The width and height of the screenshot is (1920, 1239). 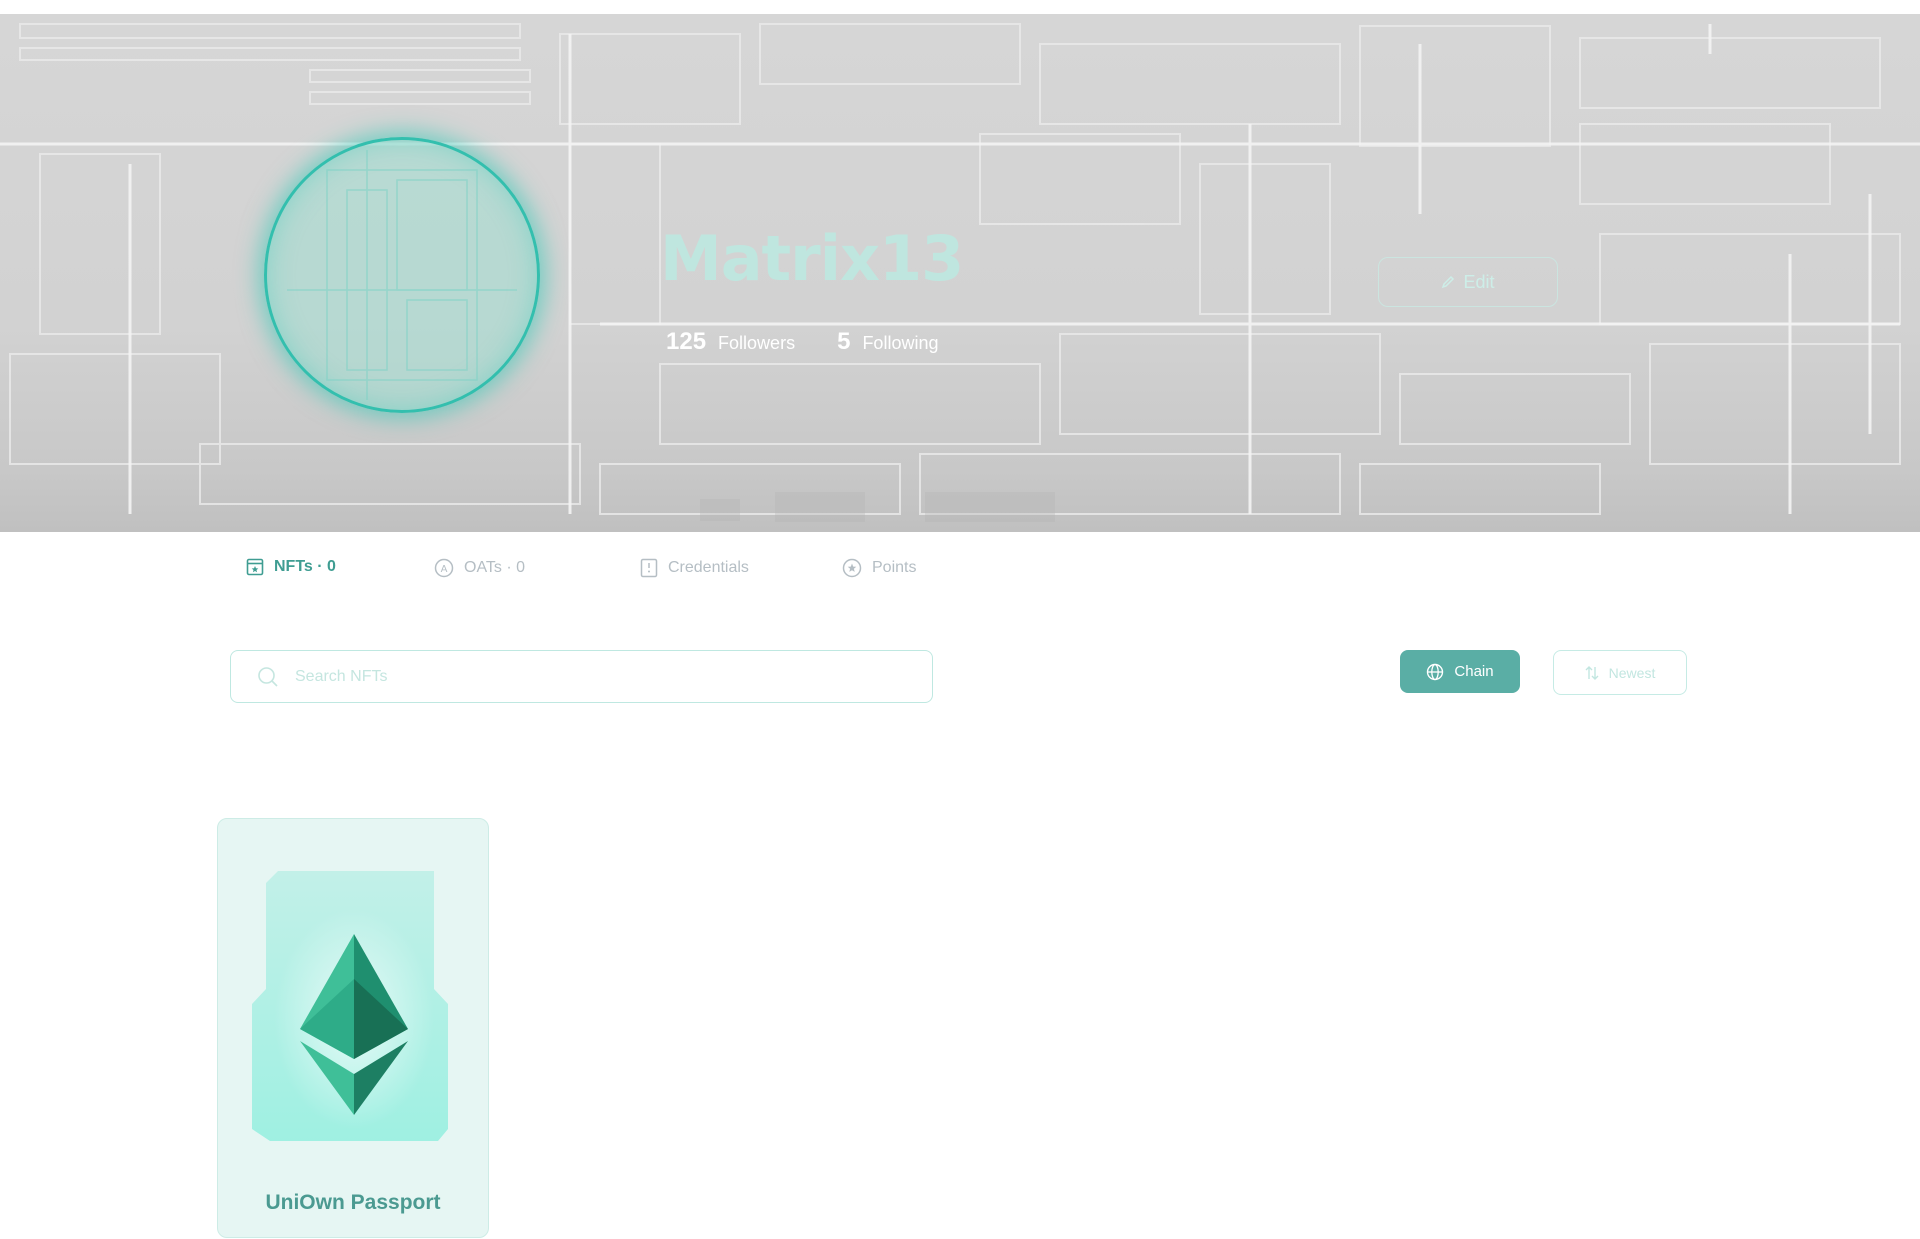 I want to click on chain-filter-button: Chain, so click(x=1460, y=671).